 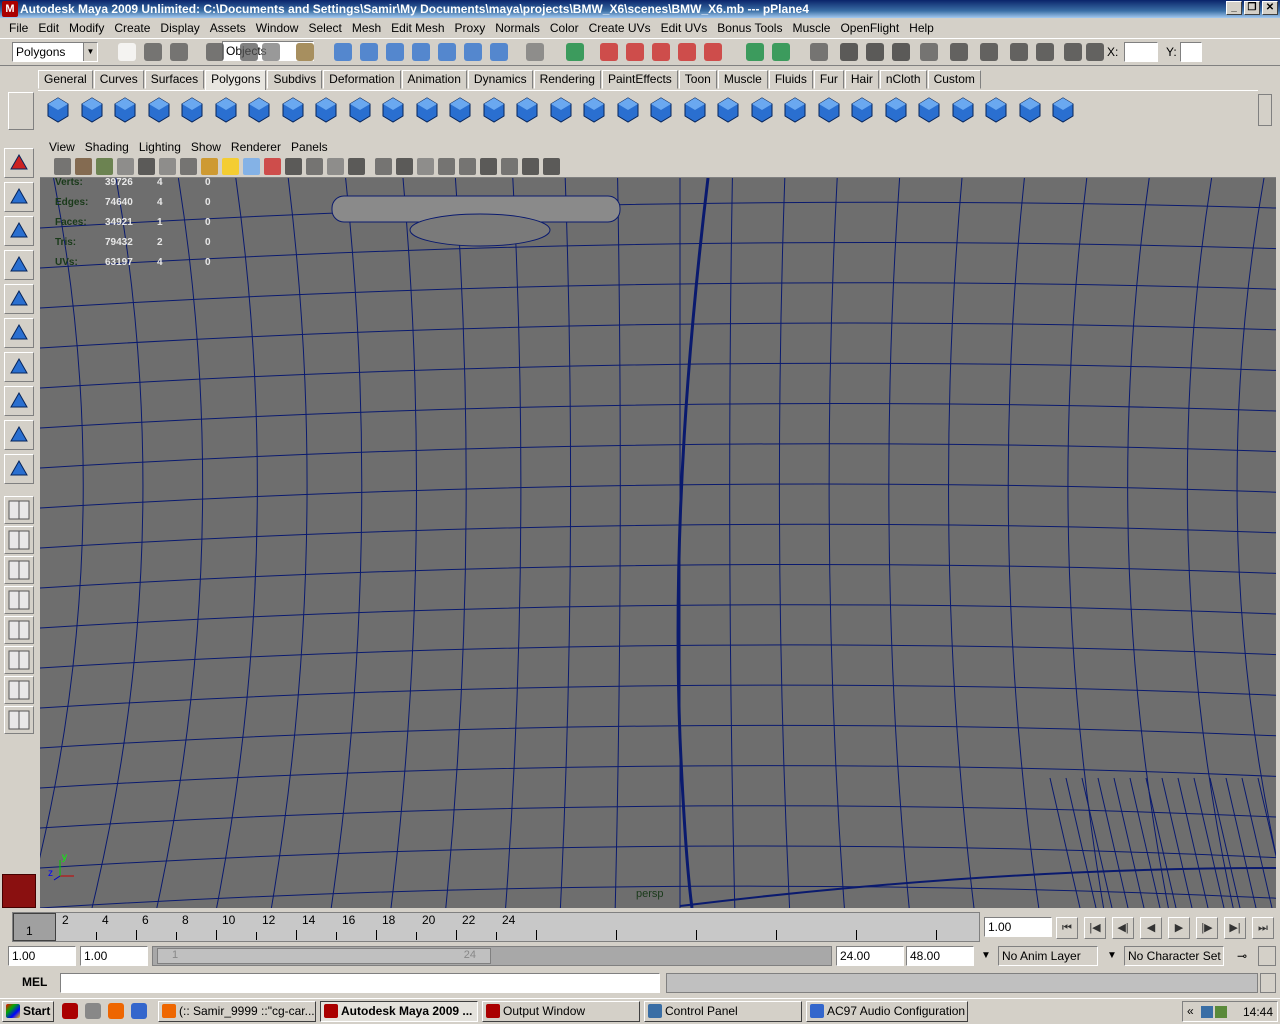 I want to click on camera-attributes-icon, so click(x=62, y=166).